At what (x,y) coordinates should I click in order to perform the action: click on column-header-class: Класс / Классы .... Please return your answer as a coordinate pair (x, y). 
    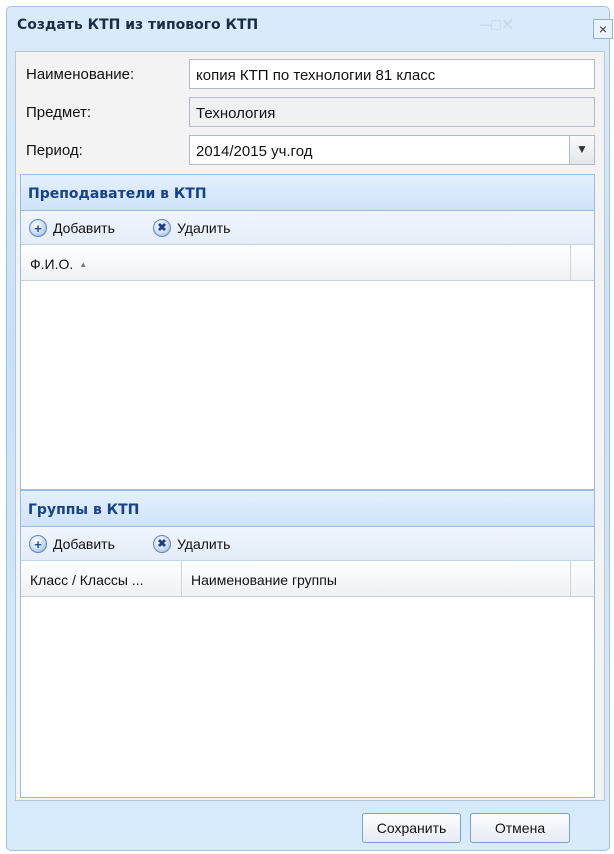
    Looking at the image, I should click on (101, 579).